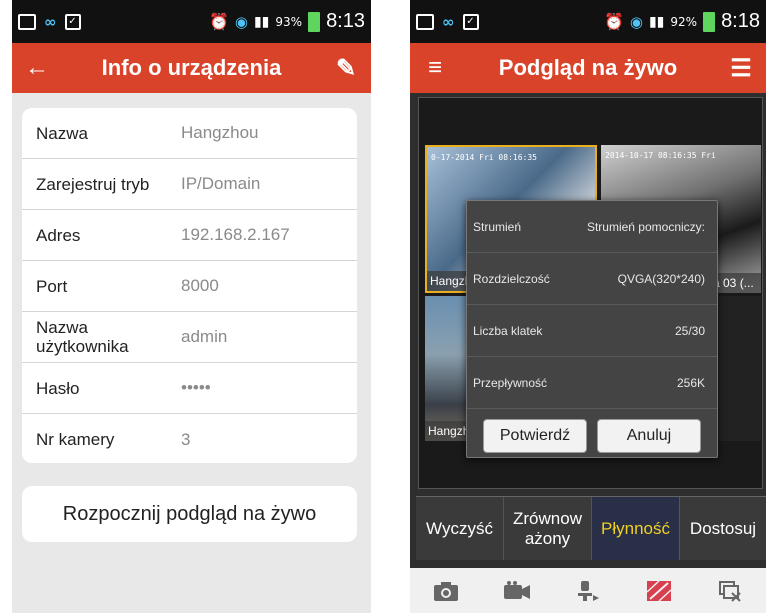 The height and width of the screenshot is (613, 766). I want to click on dialog-row-stream: Strumień Strumień pomocniczy:, so click(592, 227).